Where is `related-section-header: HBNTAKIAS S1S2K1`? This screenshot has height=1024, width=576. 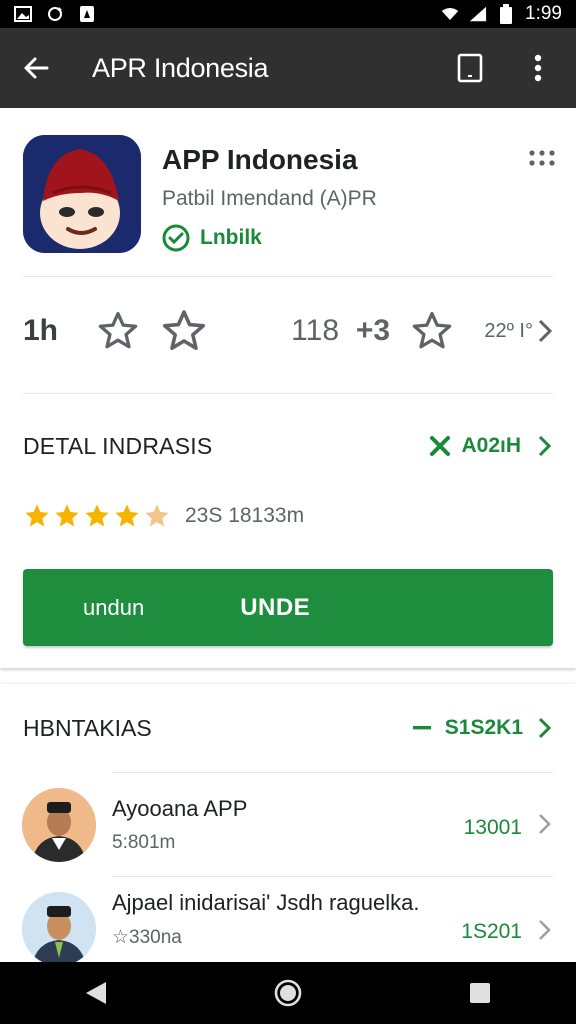
related-section-header: HBNTAKIAS S1S2K1 is located at coordinates (288, 728).